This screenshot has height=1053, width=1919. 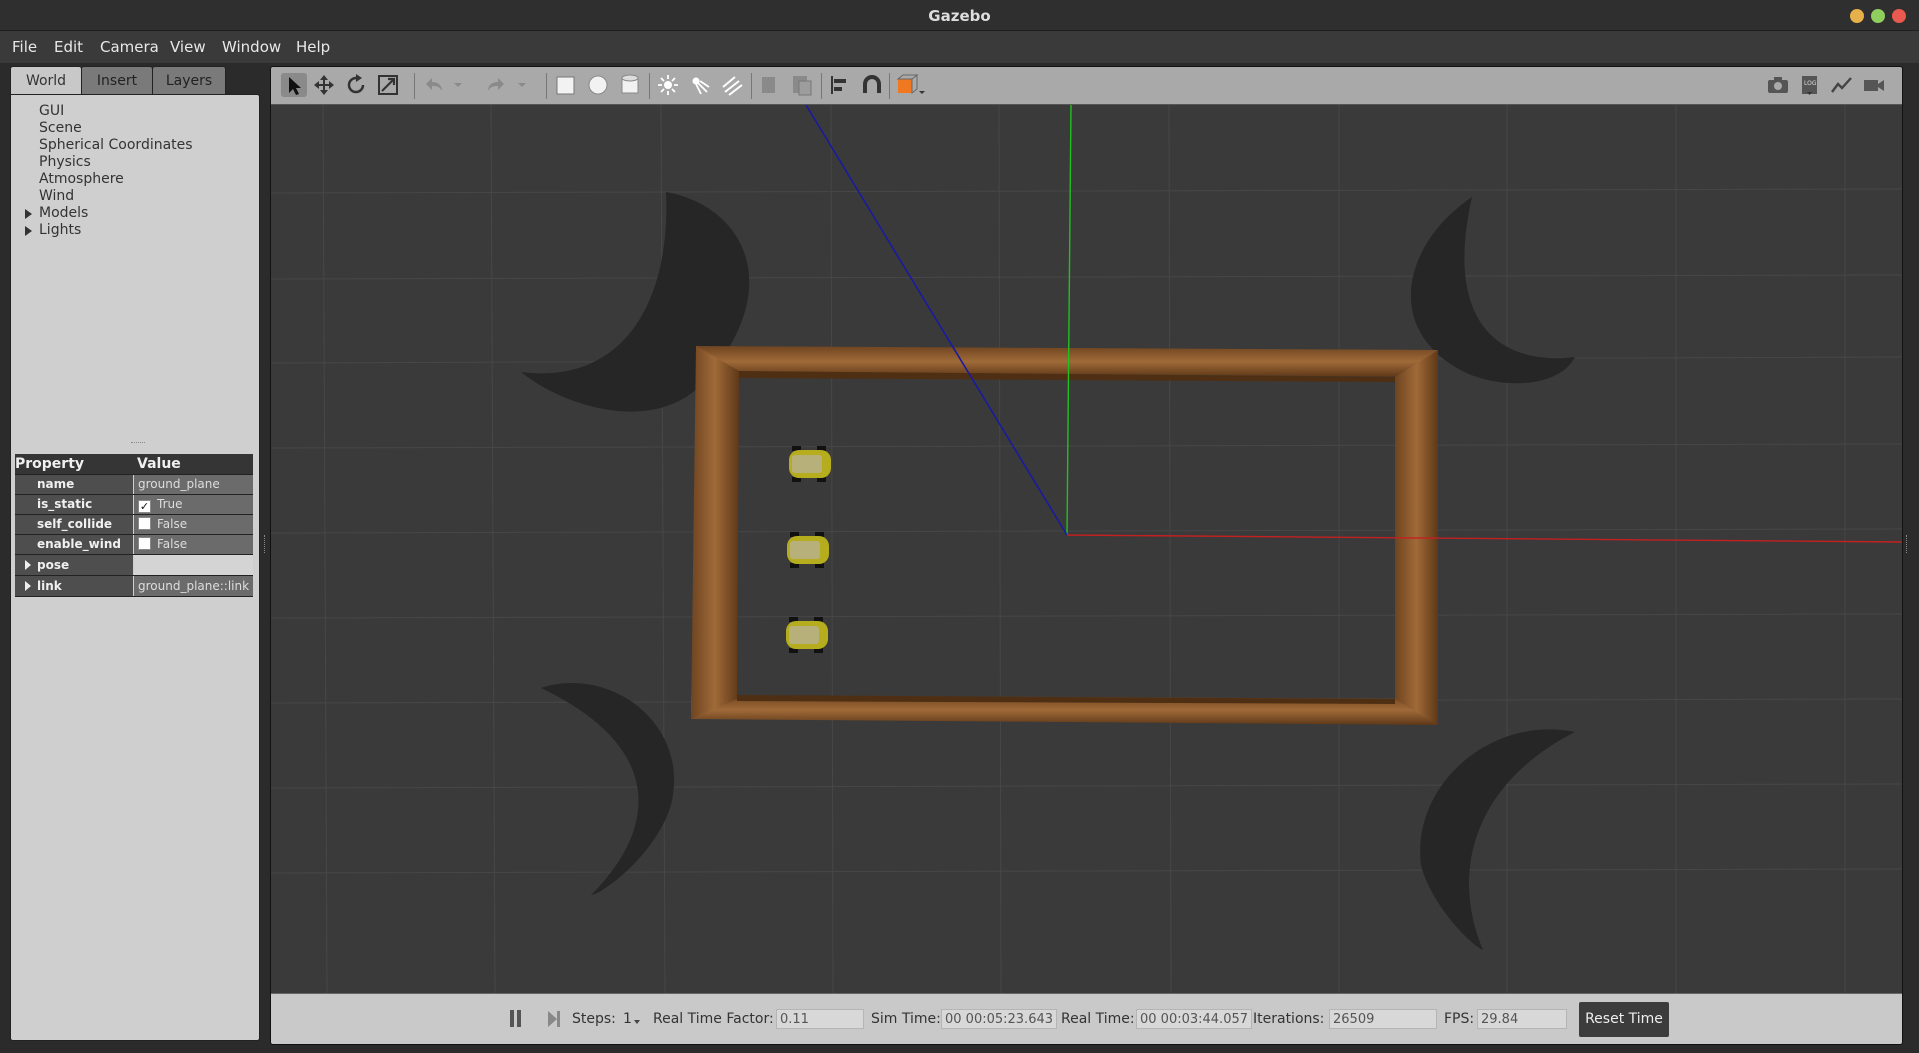 What do you see at coordinates (117, 81) in the screenshot?
I see `tab-insert: Insert` at bounding box center [117, 81].